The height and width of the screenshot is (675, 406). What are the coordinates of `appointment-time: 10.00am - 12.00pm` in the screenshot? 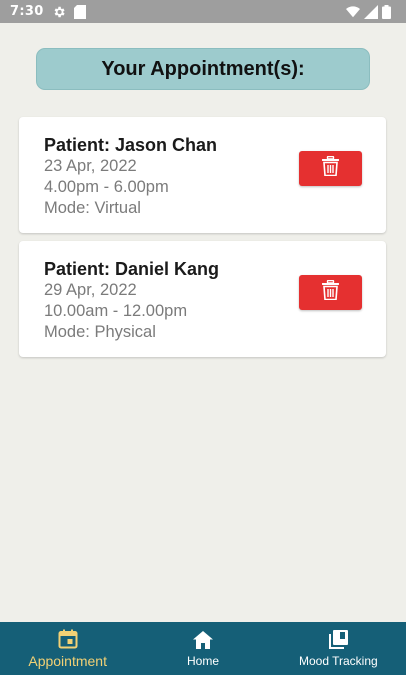 It's located at (116, 311).